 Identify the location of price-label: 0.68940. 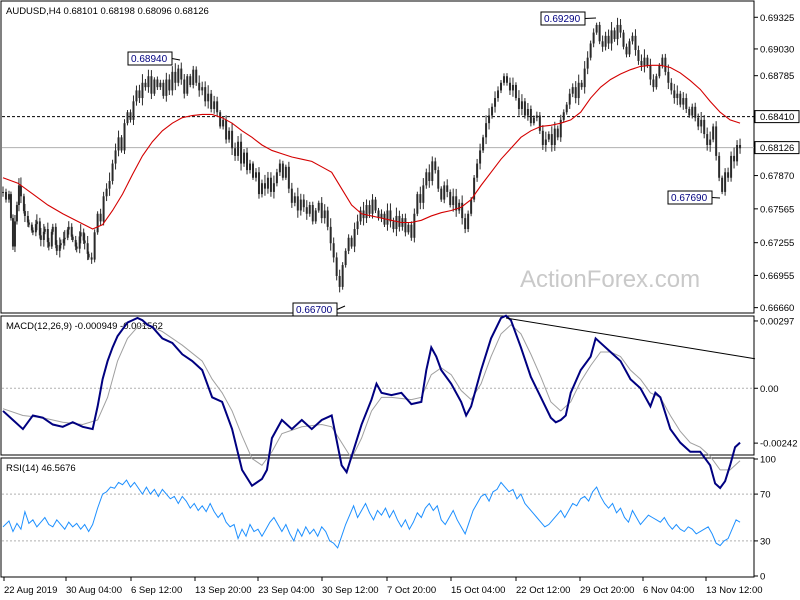
(149, 59).